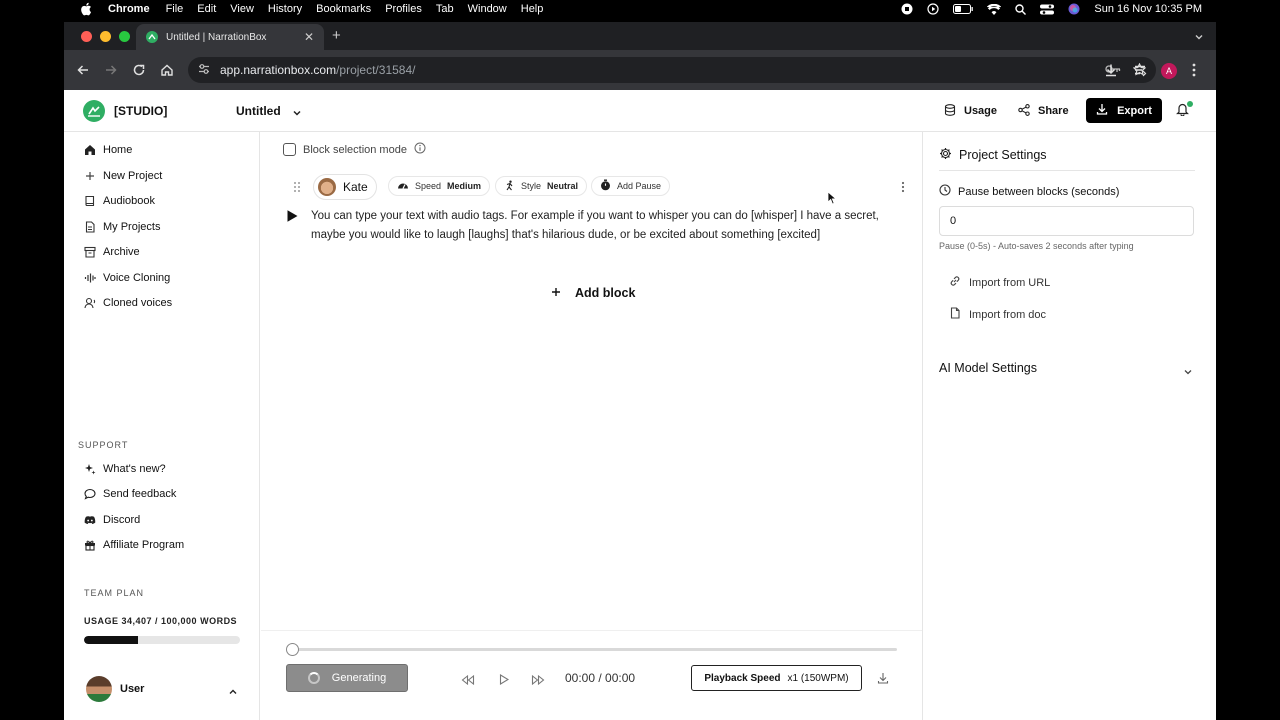  I want to click on progress-track, so click(595, 649).